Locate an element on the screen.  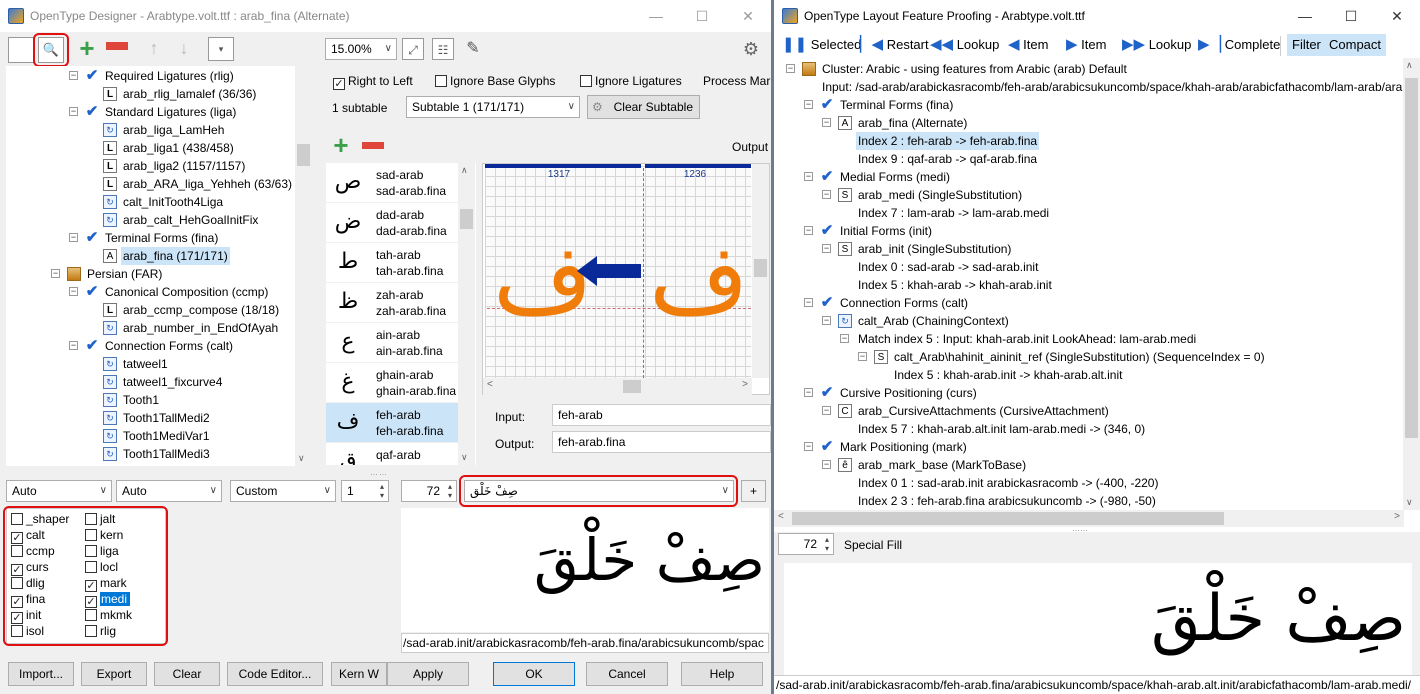
proof-tree-item: Index 5 : khah-arab -> khah-arab.init is located at coordinates (1089, 285).